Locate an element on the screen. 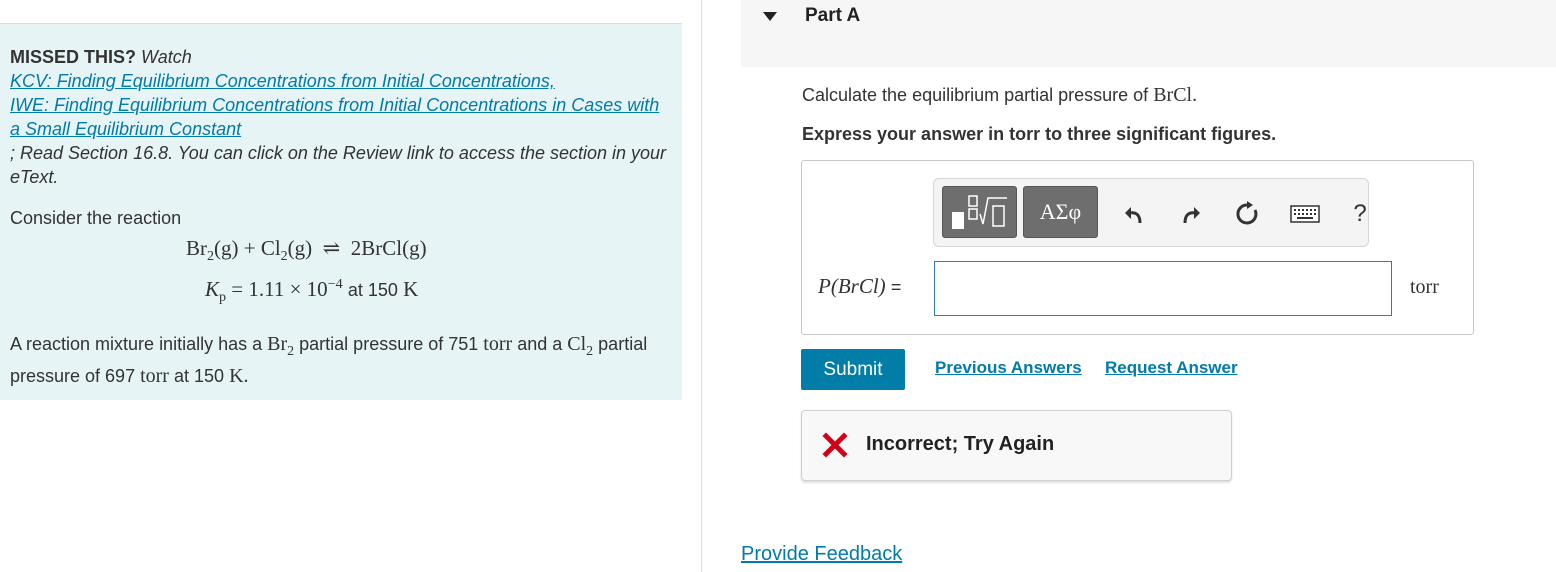  submit-button: Submit is located at coordinates (853, 369).